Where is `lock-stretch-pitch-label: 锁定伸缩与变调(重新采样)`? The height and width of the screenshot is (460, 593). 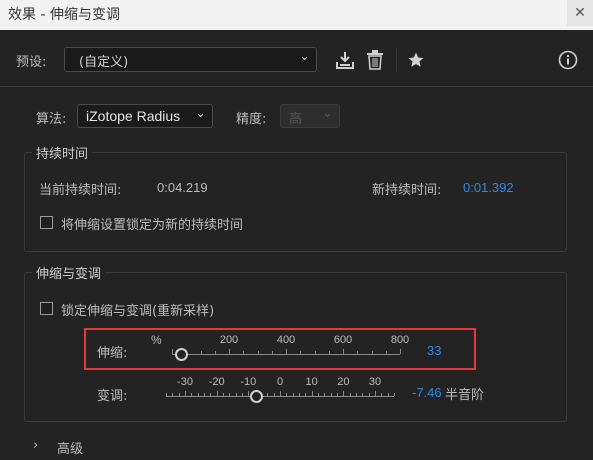
lock-stretch-pitch-label: 锁定伸缩与变调(重新采样) is located at coordinates (138, 311).